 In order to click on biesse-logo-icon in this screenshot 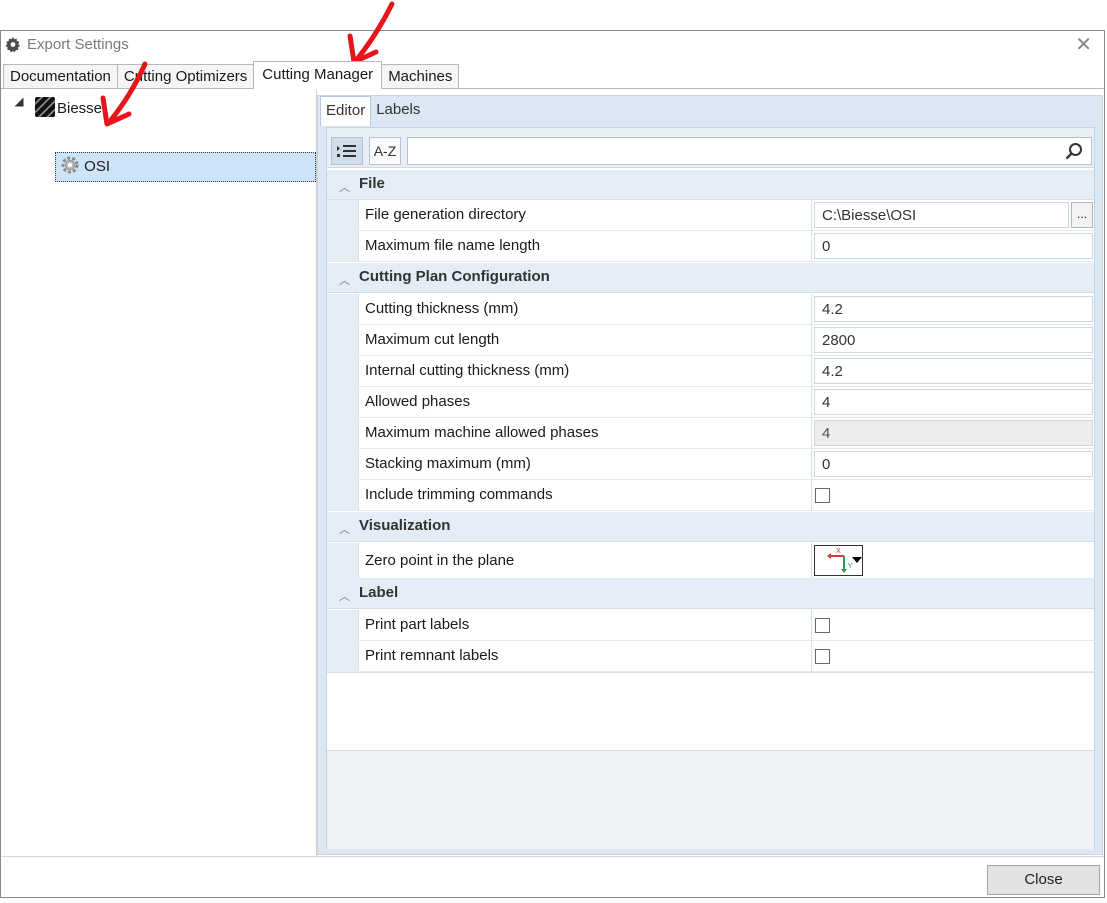, I will do `click(45, 107)`.